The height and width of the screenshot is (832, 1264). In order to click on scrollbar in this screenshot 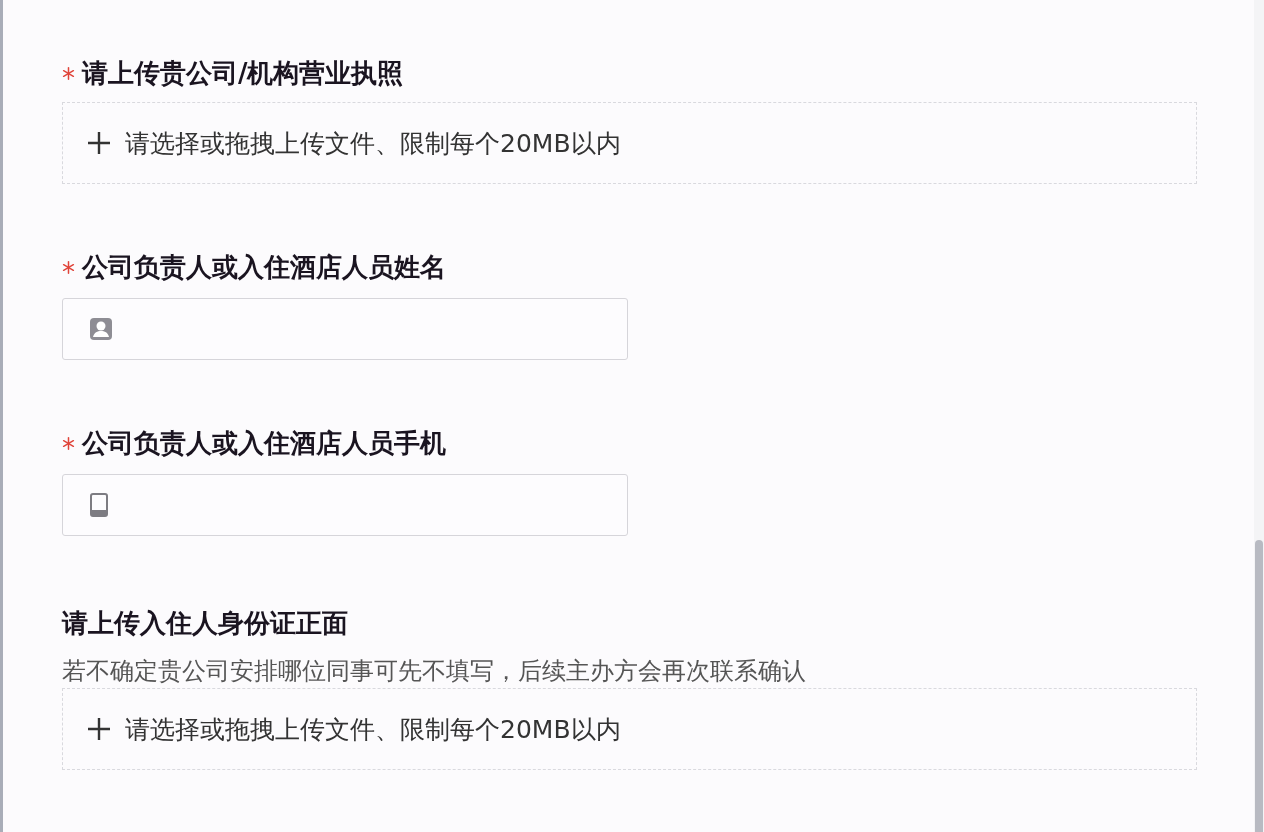, I will do `click(1259, 416)`.